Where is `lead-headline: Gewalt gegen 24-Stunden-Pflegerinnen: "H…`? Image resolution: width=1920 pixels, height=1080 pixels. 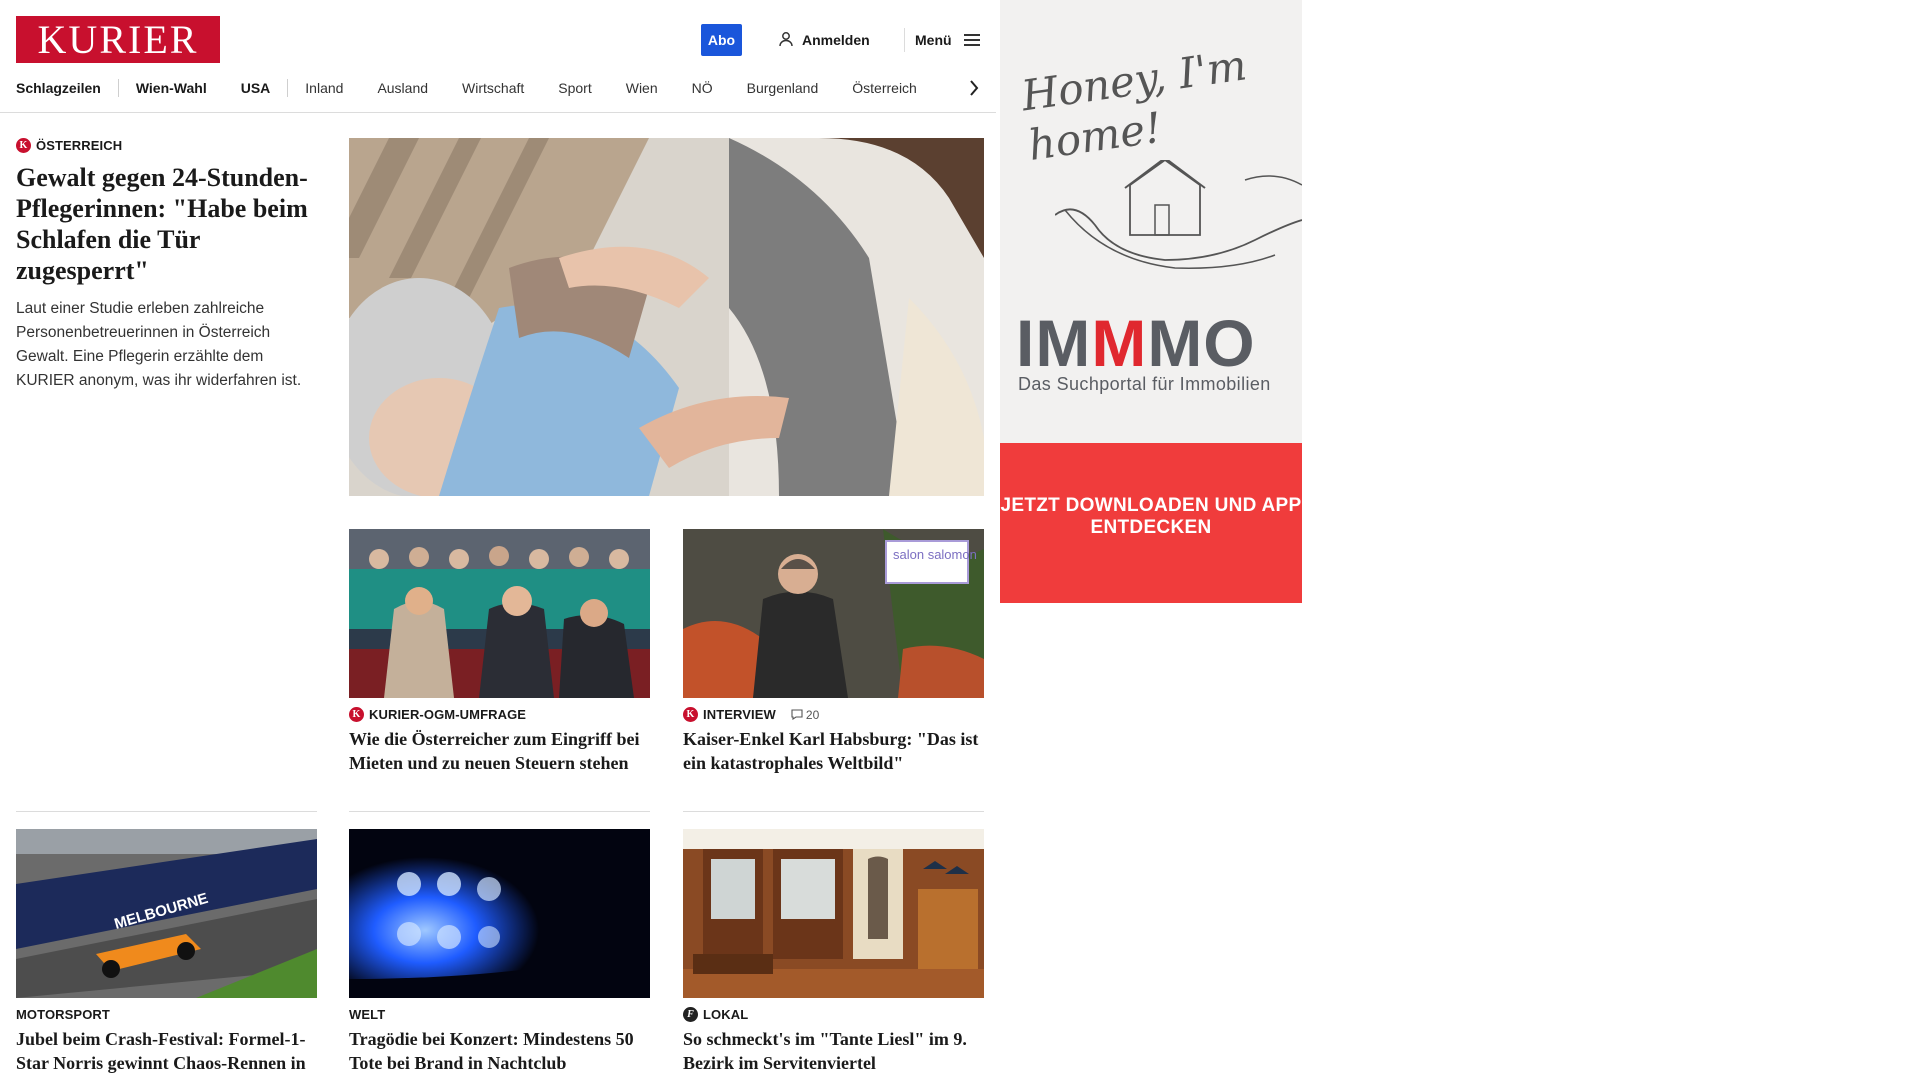
lead-headline: Gewalt gegen 24-Stunden-Pflegerinnen: "H… is located at coordinates (166, 224).